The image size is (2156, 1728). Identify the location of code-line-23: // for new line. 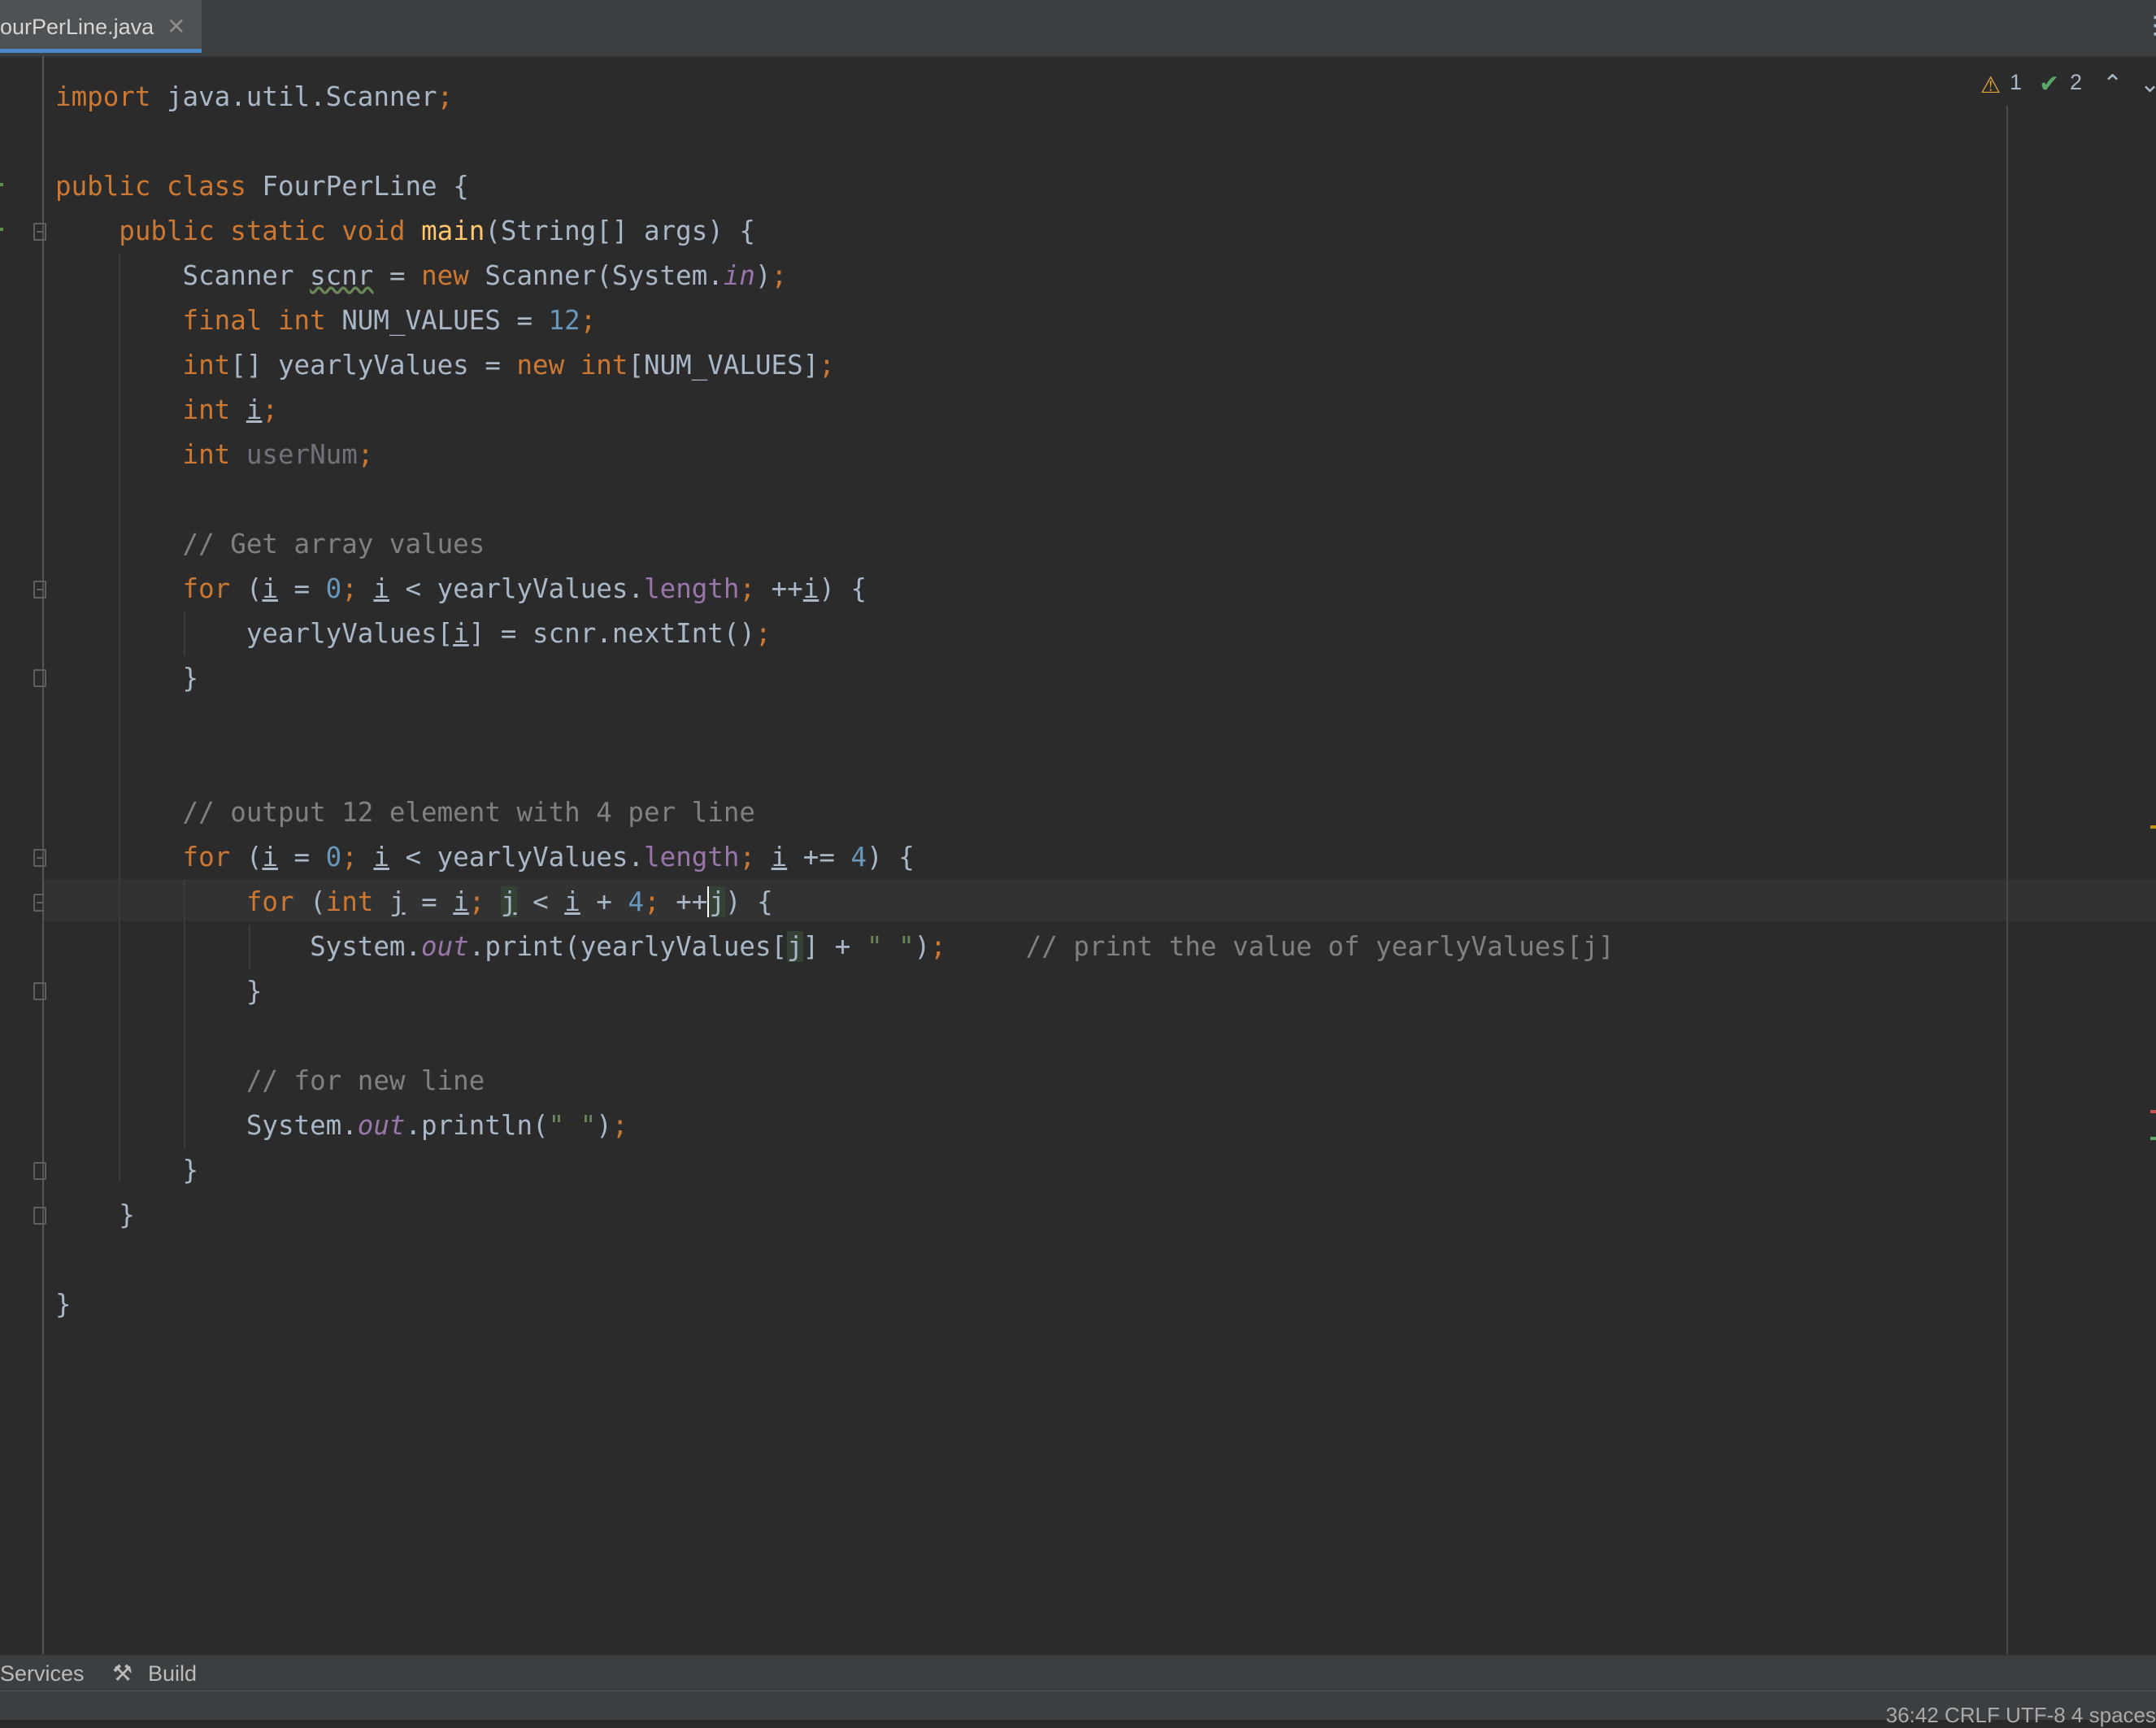
(365, 1080).